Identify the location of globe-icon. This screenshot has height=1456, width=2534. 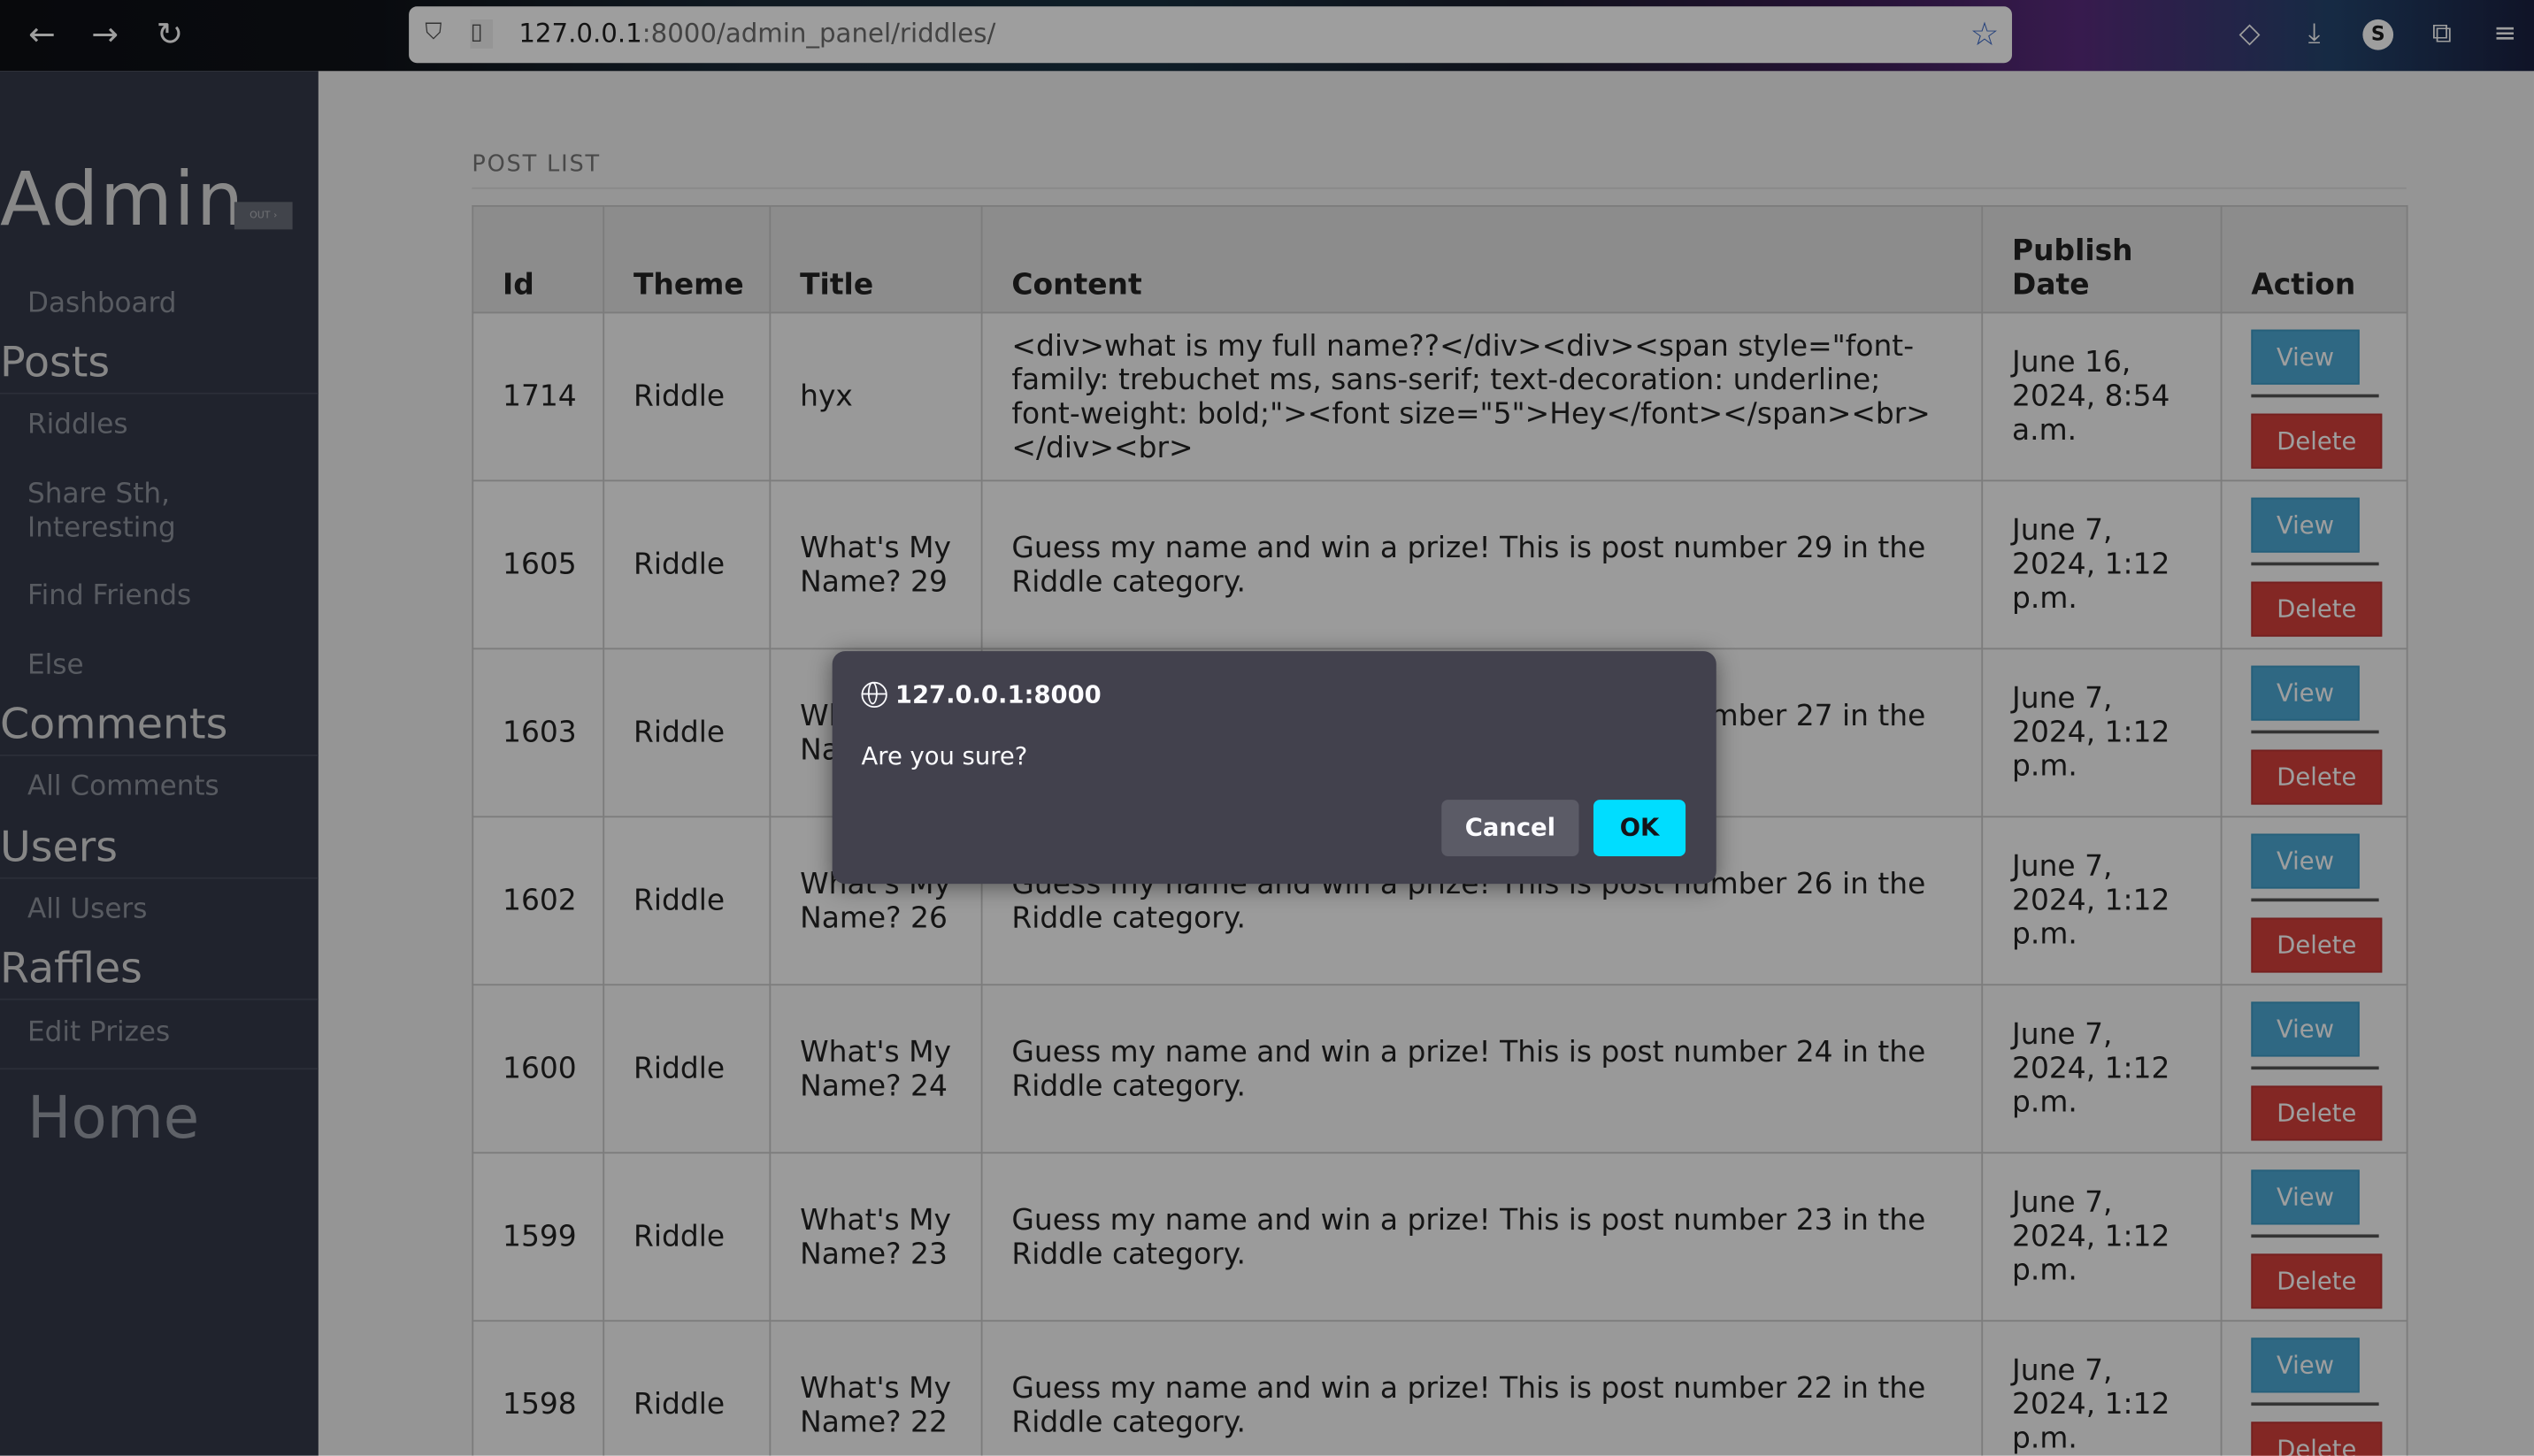
(874, 695).